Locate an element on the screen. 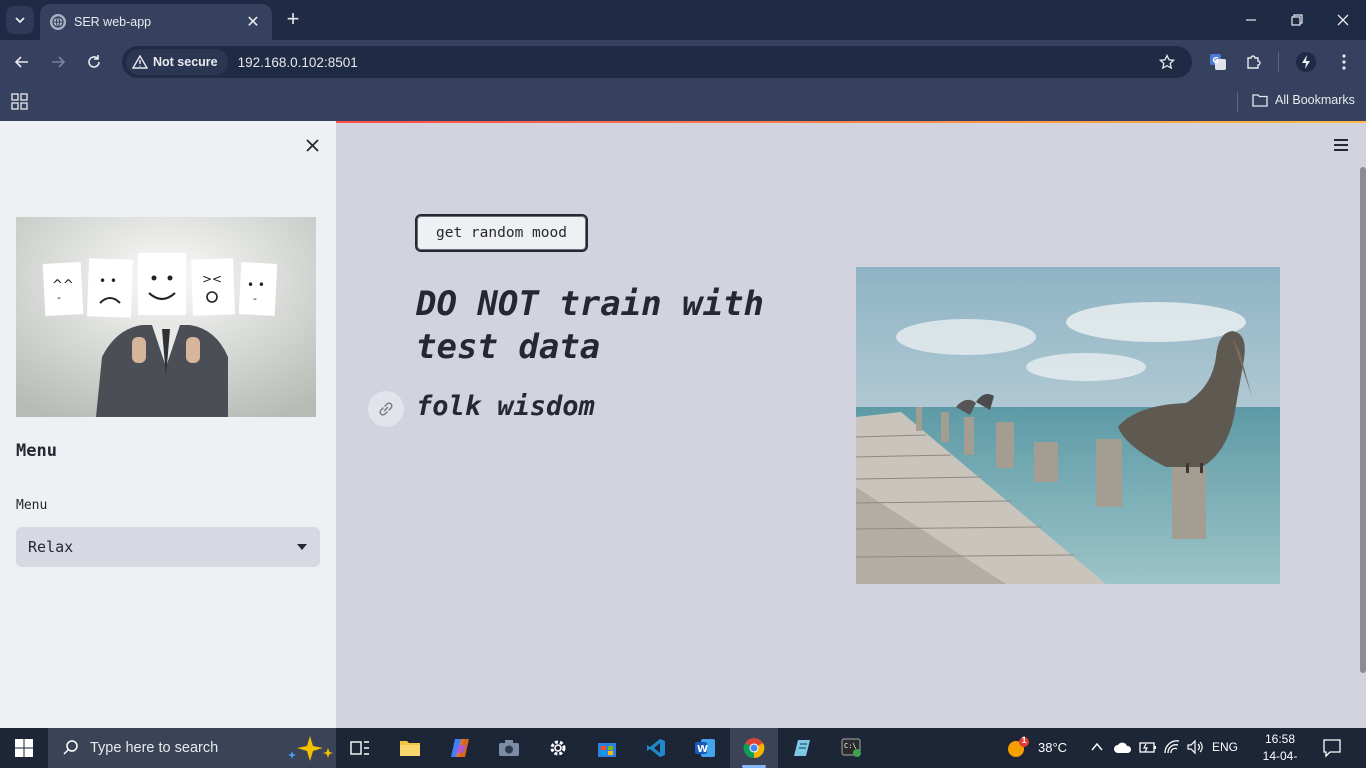 The width and height of the screenshot is (1366, 768). link-icon is located at coordinates (386, 409).